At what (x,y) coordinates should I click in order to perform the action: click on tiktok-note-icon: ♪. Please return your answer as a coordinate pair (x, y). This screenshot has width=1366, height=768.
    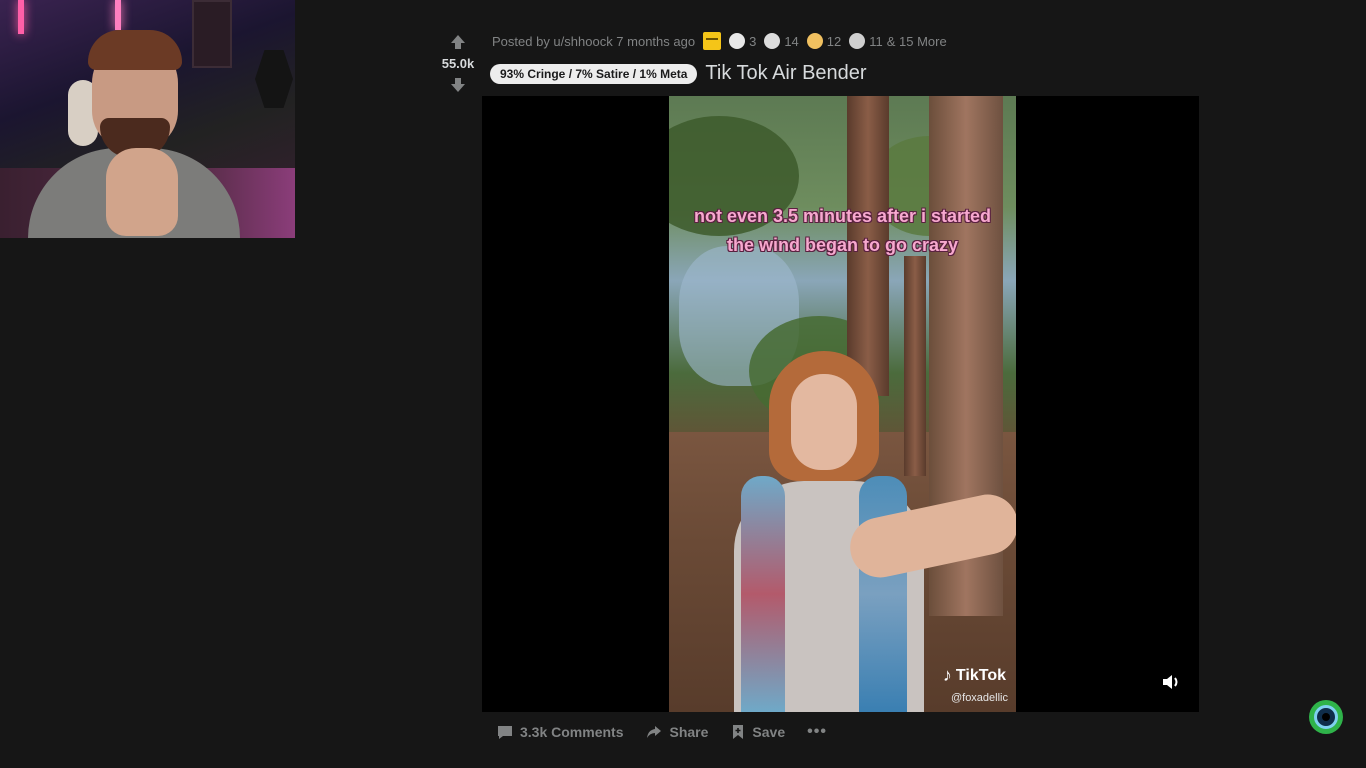
    Looking at the image, I should click on (947, 675).